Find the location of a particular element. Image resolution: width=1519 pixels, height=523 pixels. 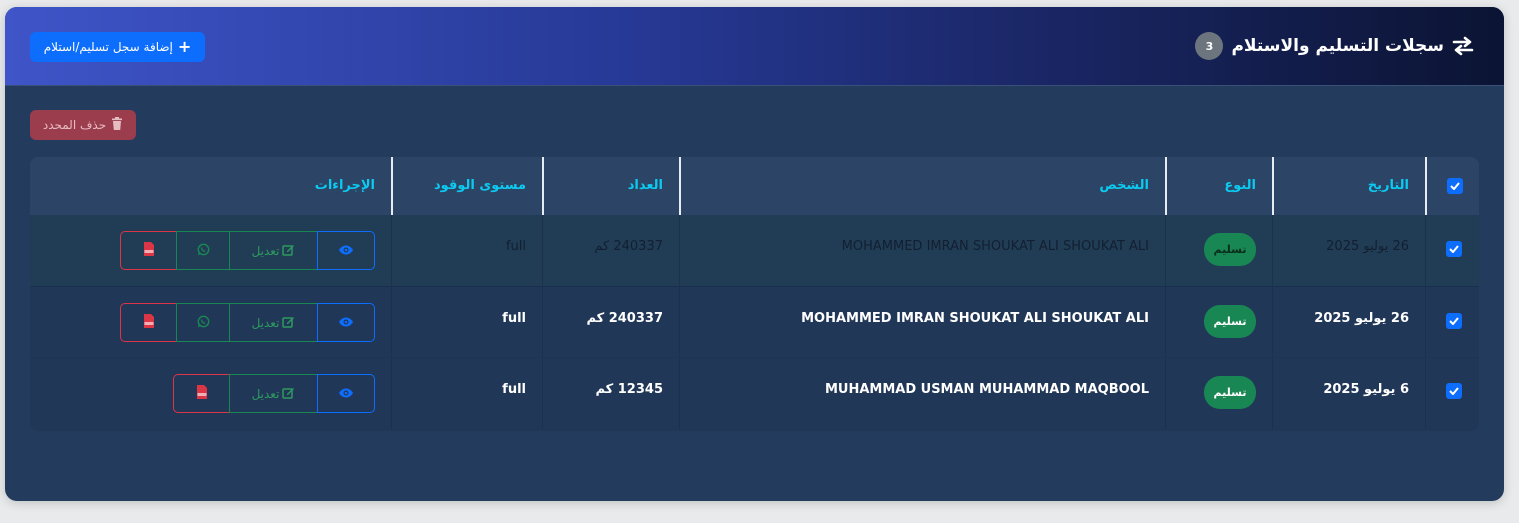

meter-cell: 12345 كم is located at coordinates (610, 393).